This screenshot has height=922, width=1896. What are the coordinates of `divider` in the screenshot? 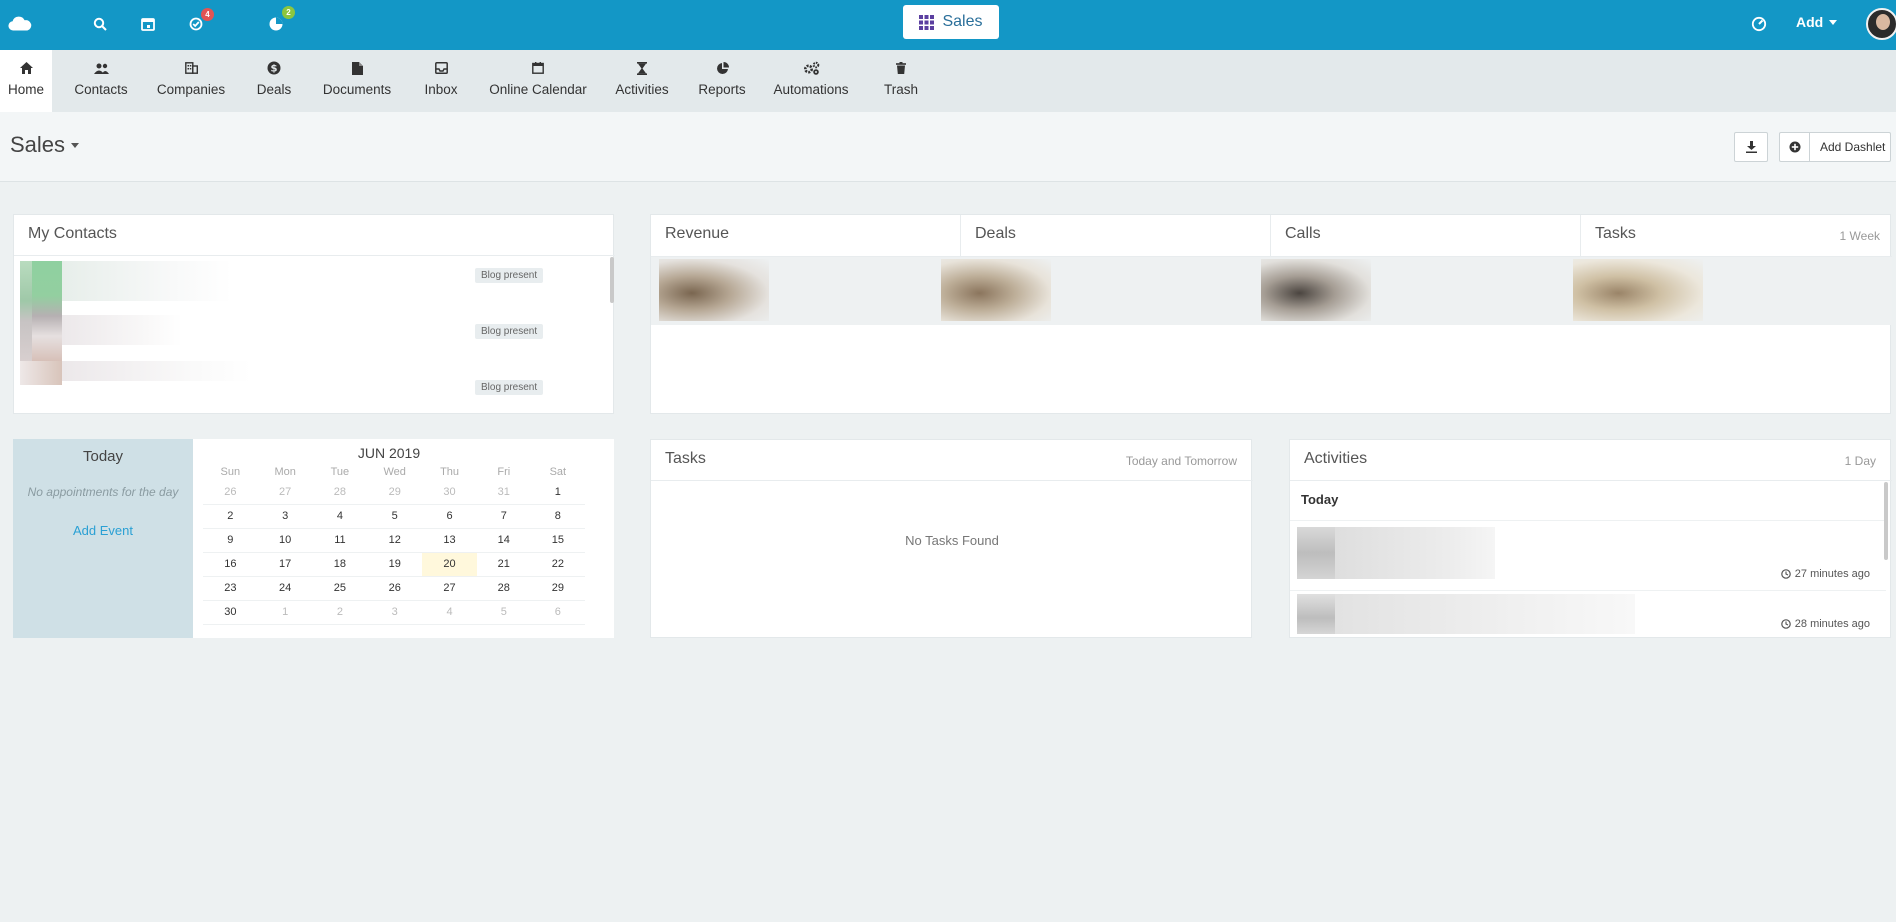 It's located at (314, 255).